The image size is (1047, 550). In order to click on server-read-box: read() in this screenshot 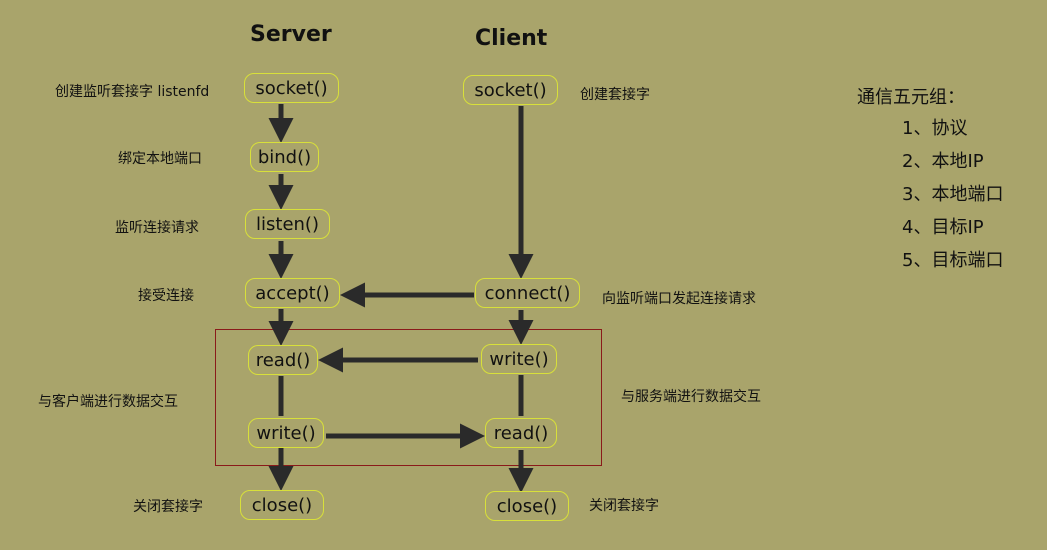, I will do `click(283, 360)`.